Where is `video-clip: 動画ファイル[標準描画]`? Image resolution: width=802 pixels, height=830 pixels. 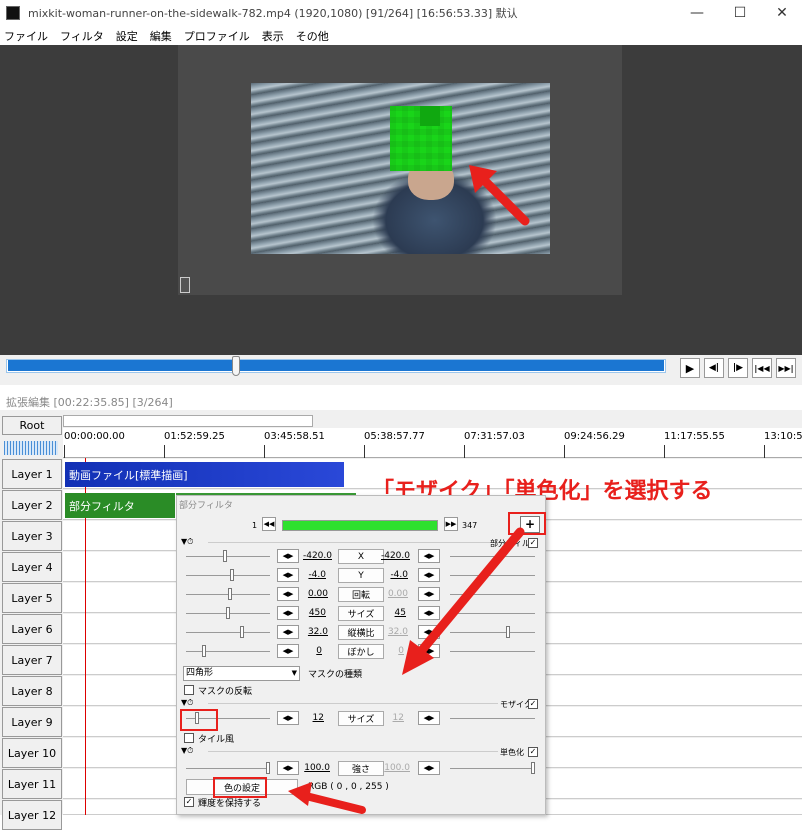
video-clip: 動画ファイル[標準描画] is located at coordinates (204, 474).